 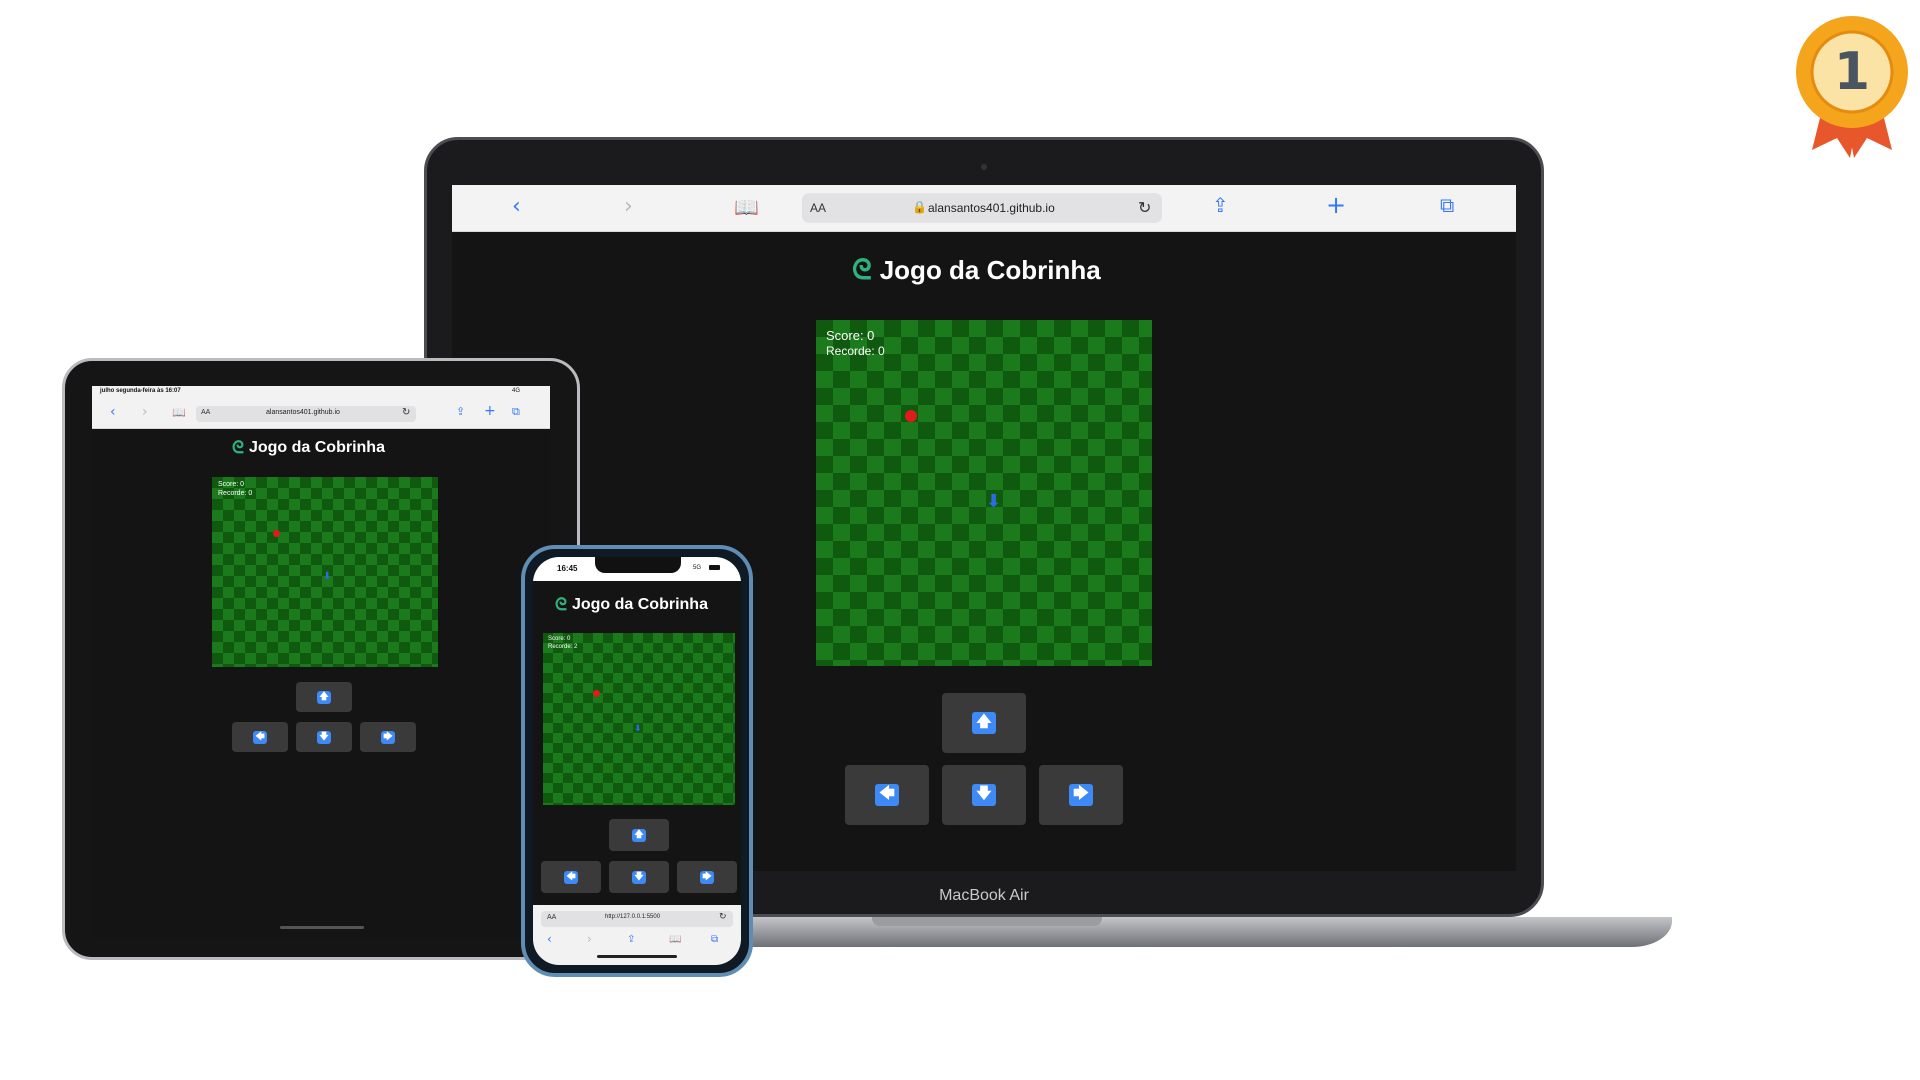 What do you see at coordinates (984, 167) in the screenshot?
I see `laptop-camera` at bounding box center [984, 167].